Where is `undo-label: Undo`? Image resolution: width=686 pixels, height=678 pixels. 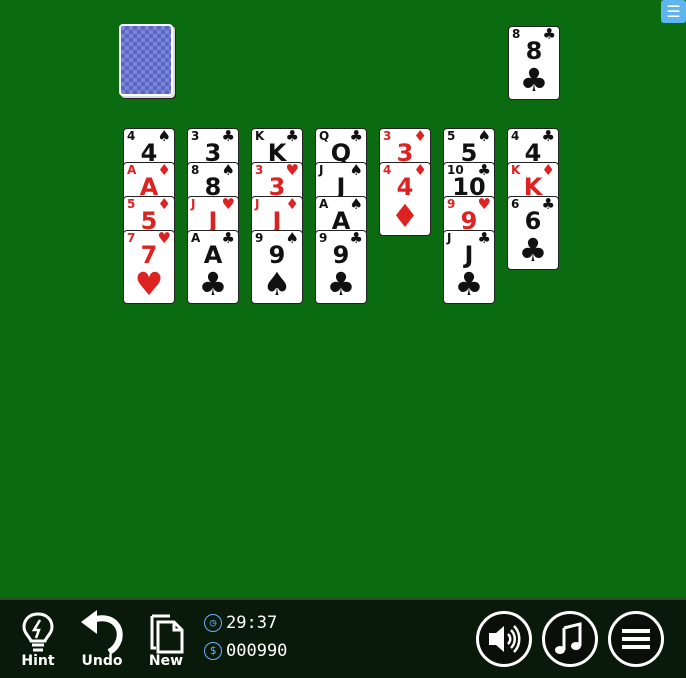 undo-label: Undo is located at coordinates (102, 661).